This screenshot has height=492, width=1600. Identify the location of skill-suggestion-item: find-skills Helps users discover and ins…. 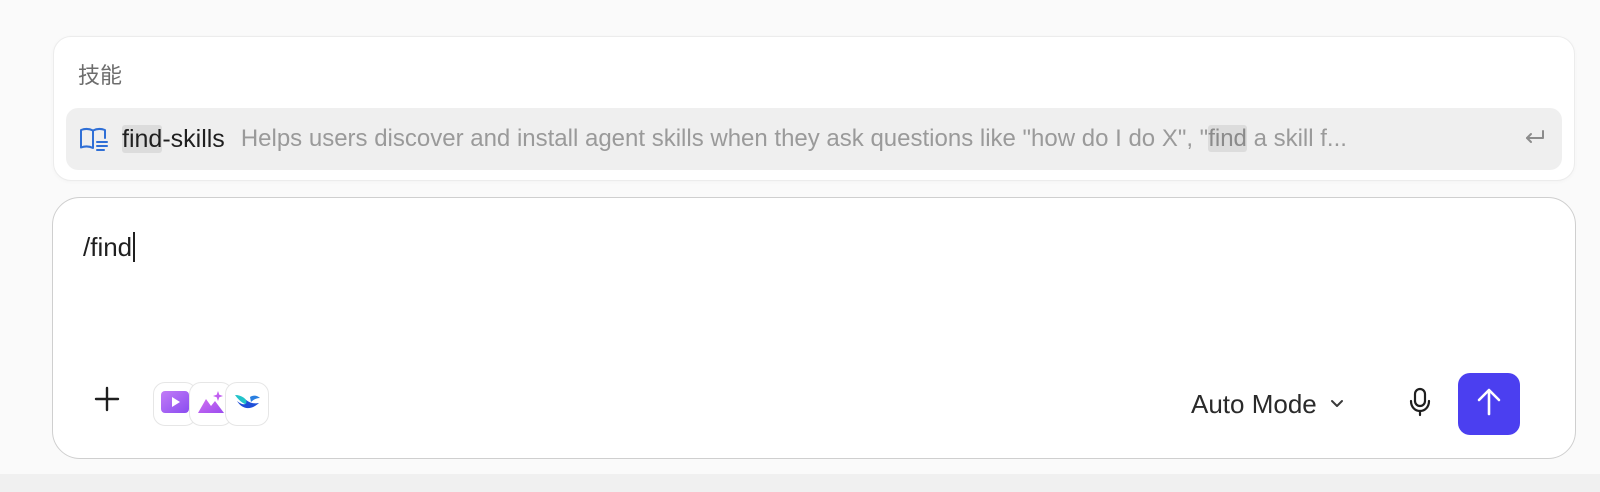
(814, 139).